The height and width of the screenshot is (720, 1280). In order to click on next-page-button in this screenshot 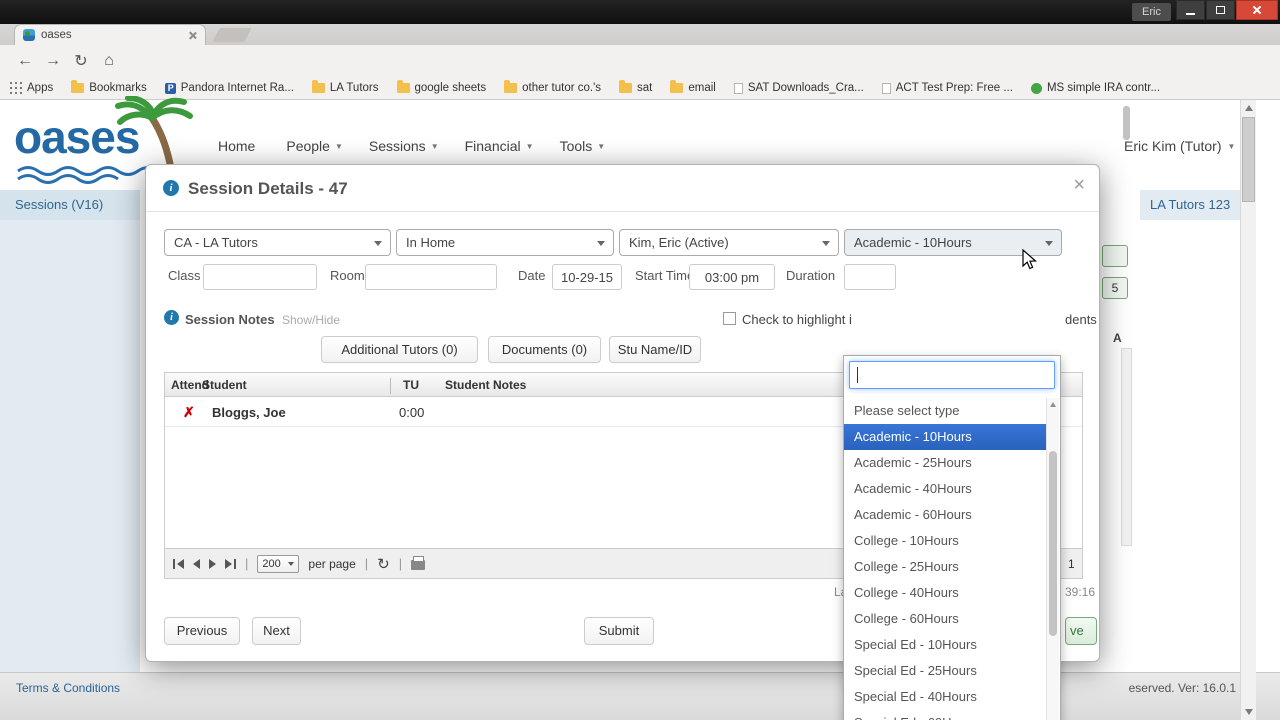, I will do `click(212, 563)`.